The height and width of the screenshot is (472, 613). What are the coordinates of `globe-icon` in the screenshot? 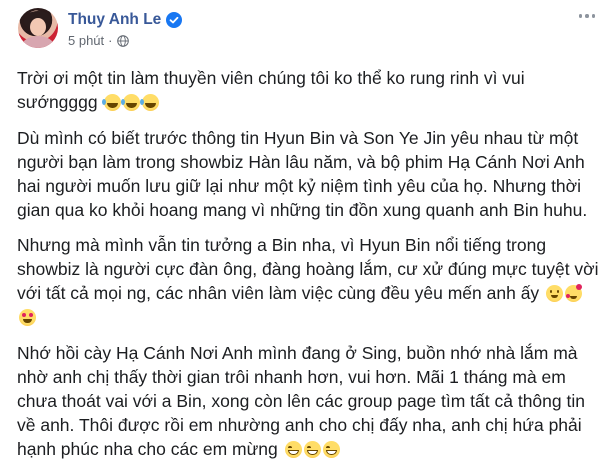 It's located at (122, 40).